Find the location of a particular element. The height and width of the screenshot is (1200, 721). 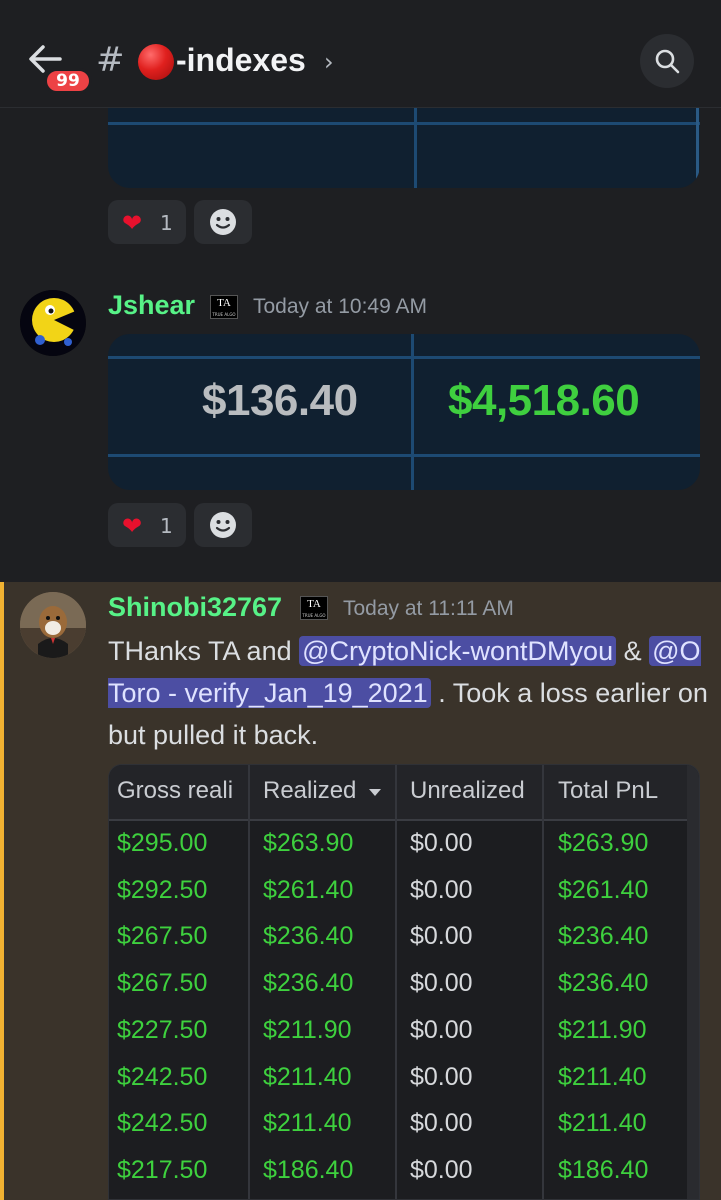

search-icon is located at coordinates (667, 61).